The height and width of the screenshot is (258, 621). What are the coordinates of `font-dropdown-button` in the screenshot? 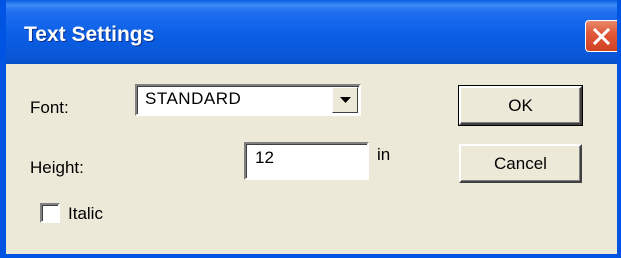 It's located at (345, 100).